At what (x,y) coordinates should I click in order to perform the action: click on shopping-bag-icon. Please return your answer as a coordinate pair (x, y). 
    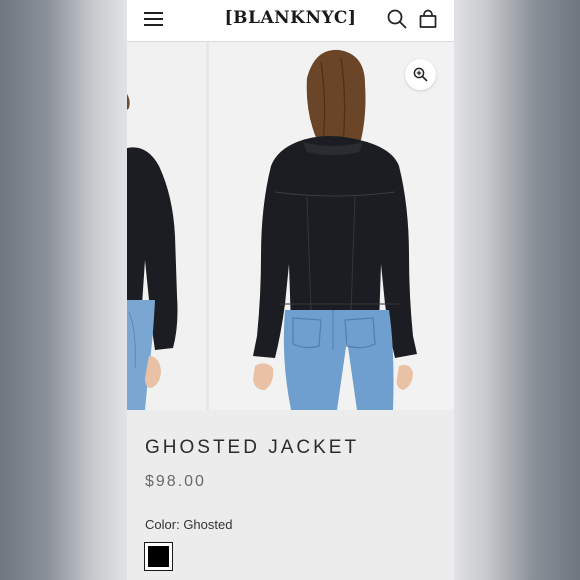
    Looking at the image, I should click on (428, 19).